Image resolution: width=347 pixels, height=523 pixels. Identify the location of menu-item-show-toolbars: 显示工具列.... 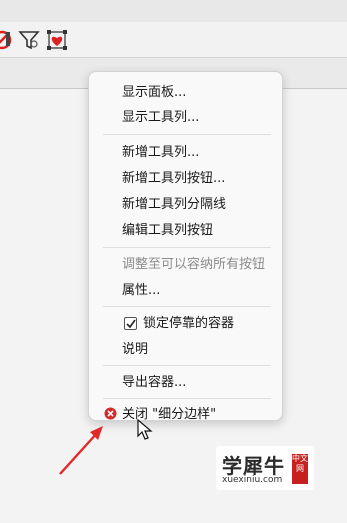
(185, 118).